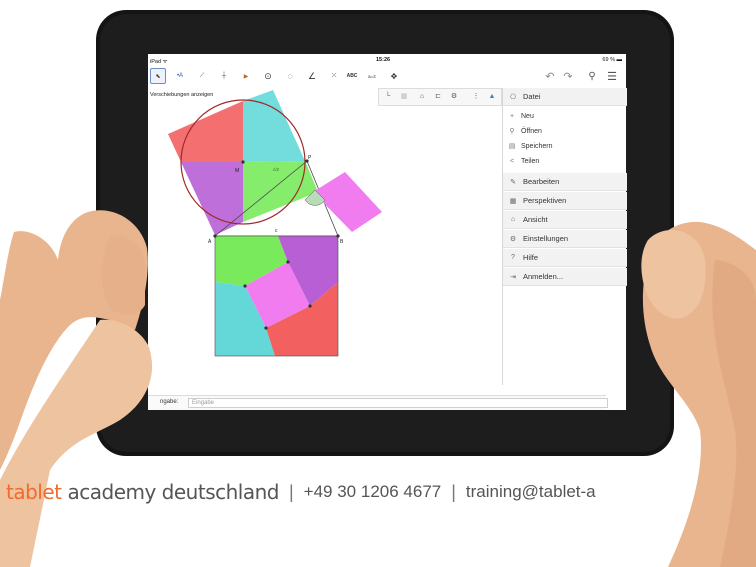 This screenshot has width=756, height=567. I want to click on point-capture-icon: ⊏, so click(438, 97).